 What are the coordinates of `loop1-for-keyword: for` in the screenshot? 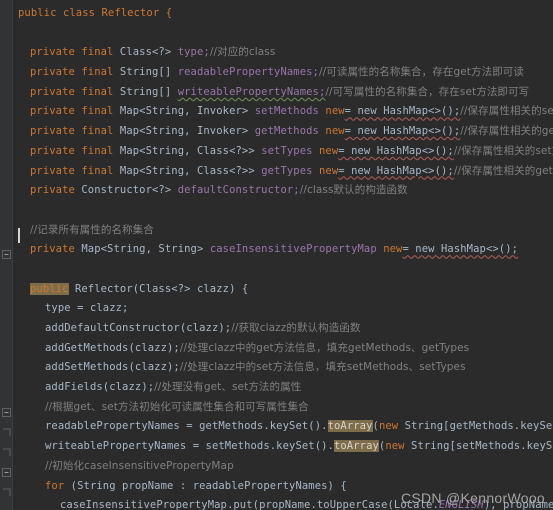 It's located at (55, 485).